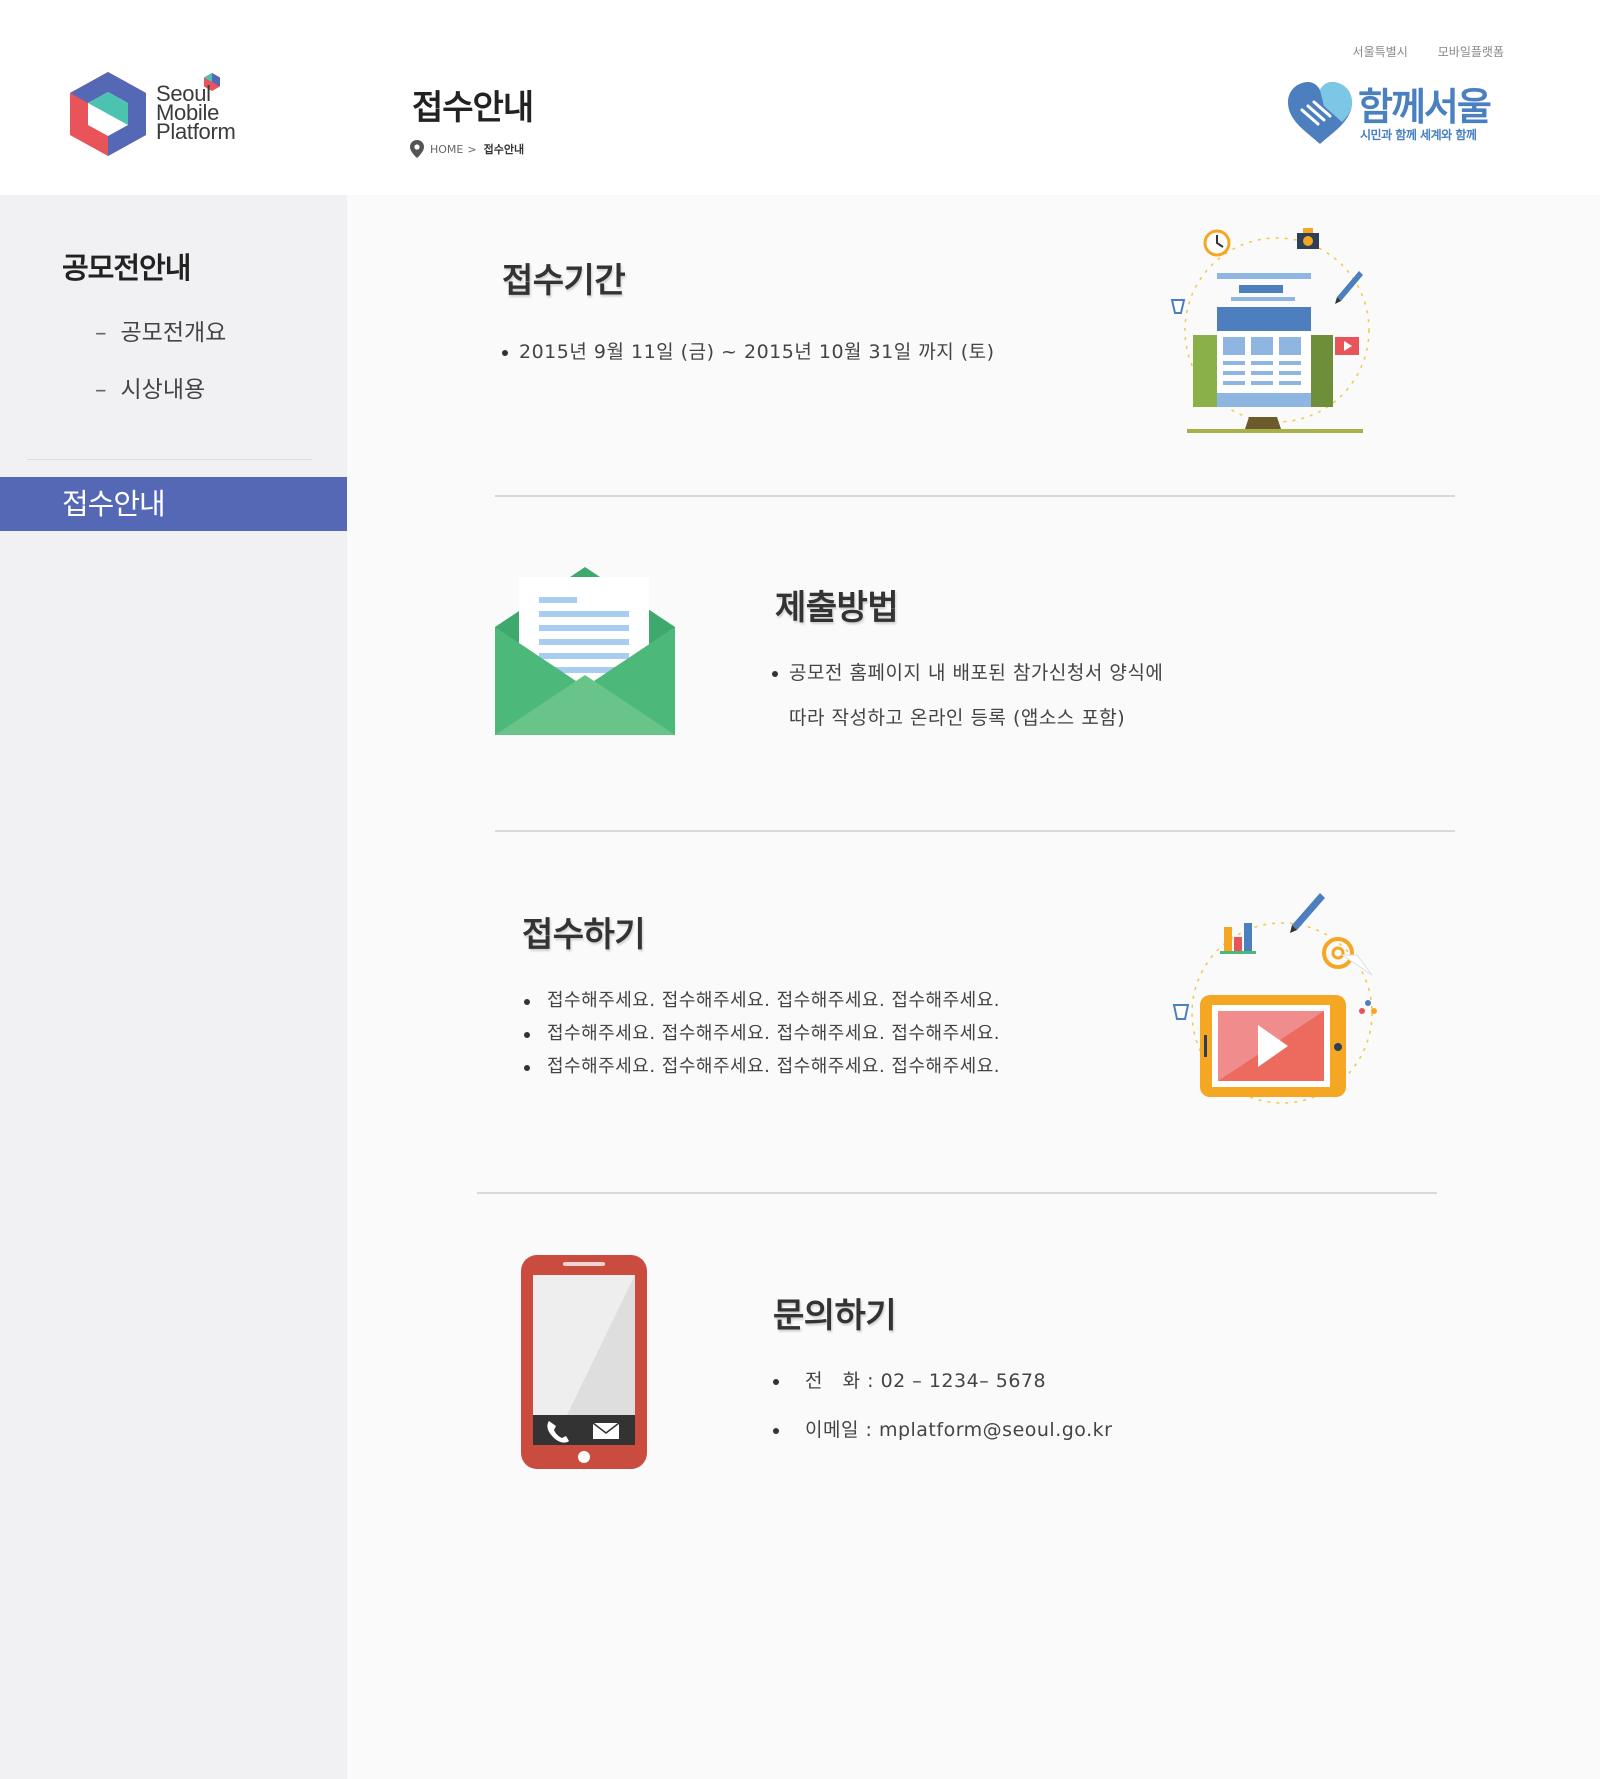 The height and width of the screenshot is (1779, 1600). I want to click on seoul-brand-logo: 함께서울 시민과 함께 세계와 함께, so click(1396, 112).